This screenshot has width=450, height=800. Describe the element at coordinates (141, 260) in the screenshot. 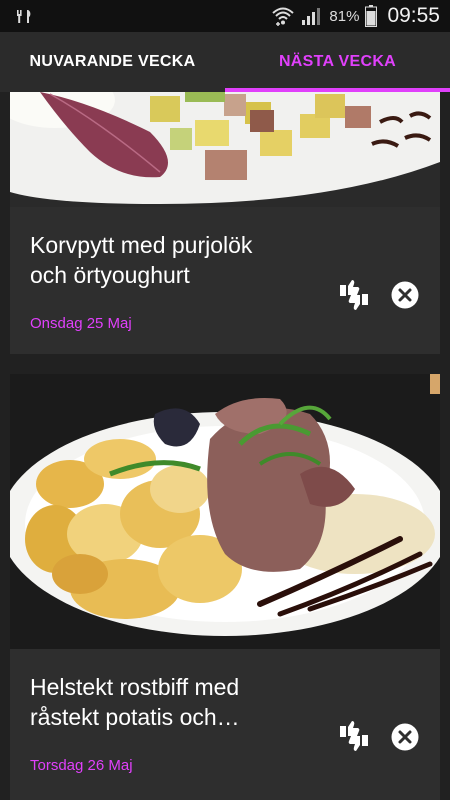

I see `meal-title: Korvpytt med purjolök och örtyoughurt` at that location.